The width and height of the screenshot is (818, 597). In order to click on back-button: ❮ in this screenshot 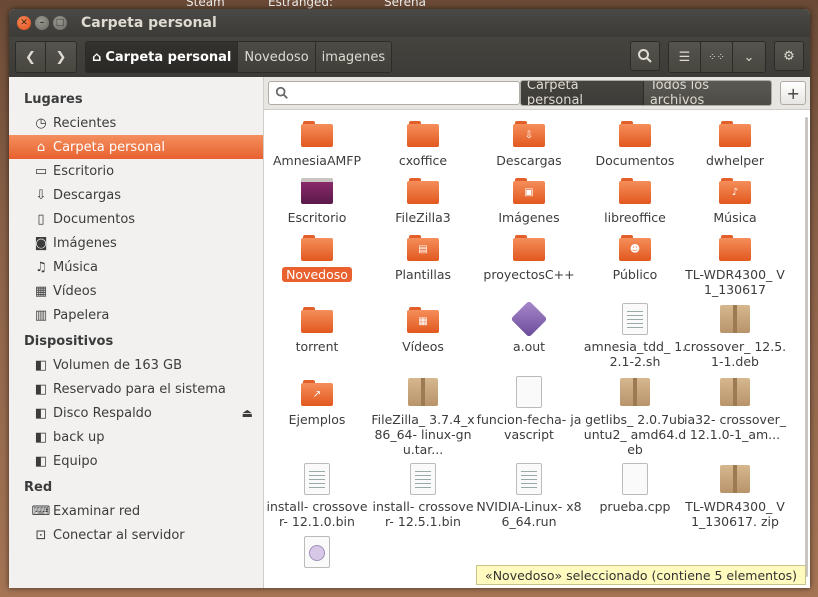, I will do `click(31, 57)`.